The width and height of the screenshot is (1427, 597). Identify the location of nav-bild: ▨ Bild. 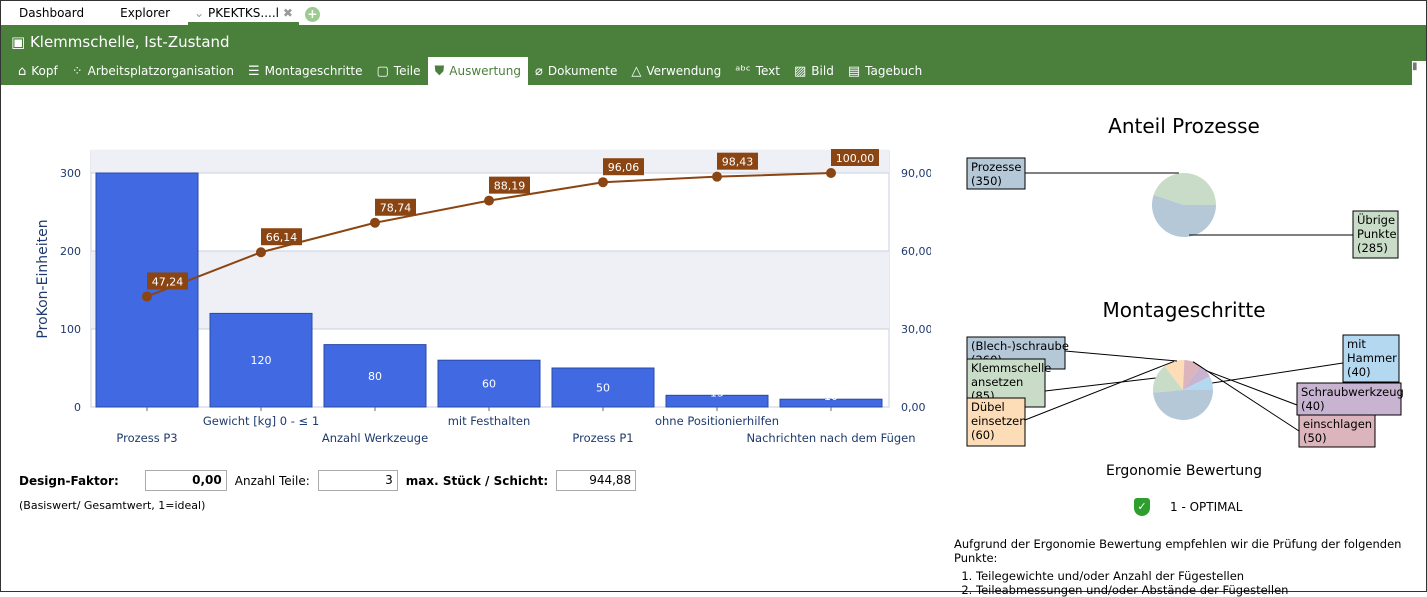
(814, 71).